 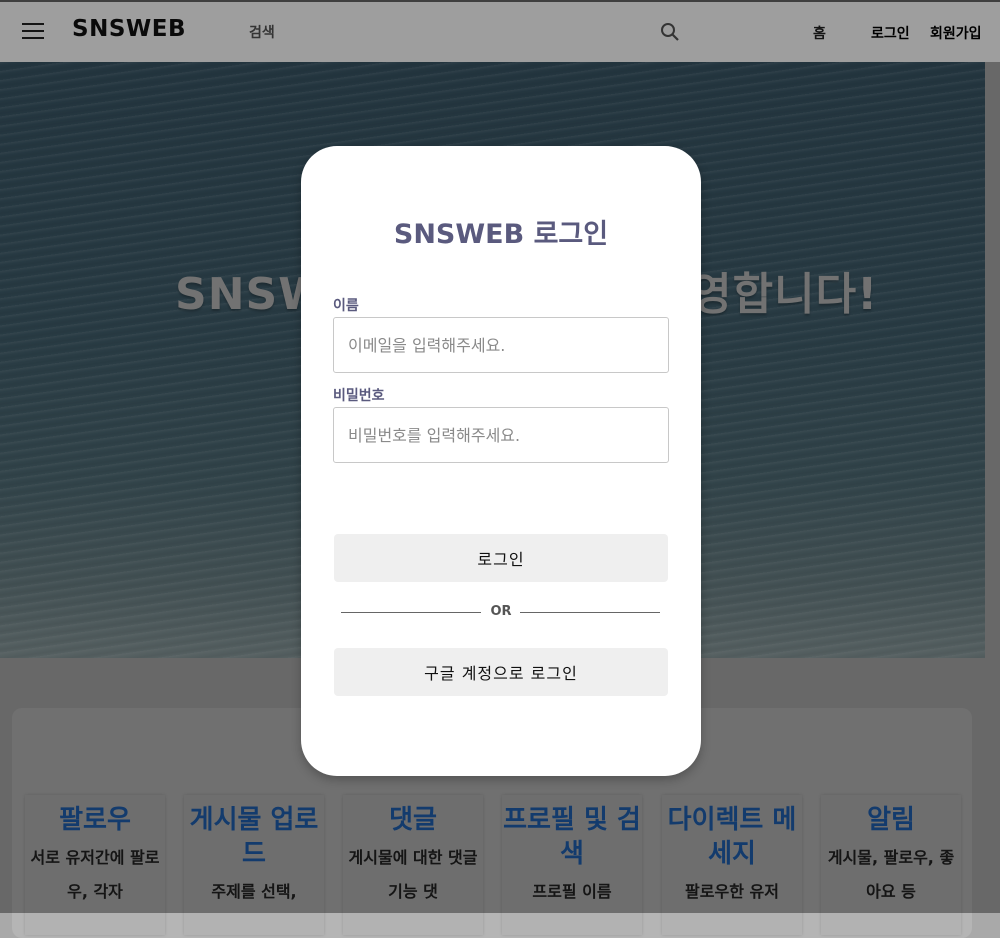 What do you see at coordinates (359, 396) in the screenshot?
I see `password-label: 비밀번호` at bounding box center [359, 396].